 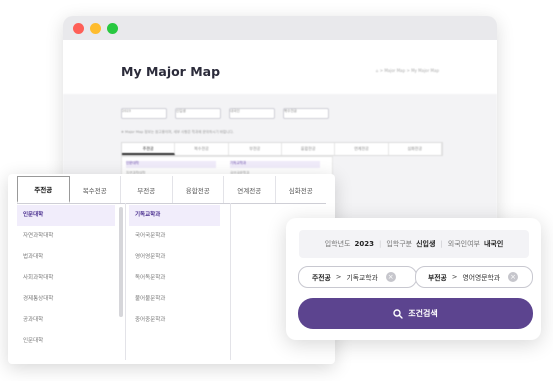 I want to click on foreigner-value: 내국인, so click(x=493, y=244).